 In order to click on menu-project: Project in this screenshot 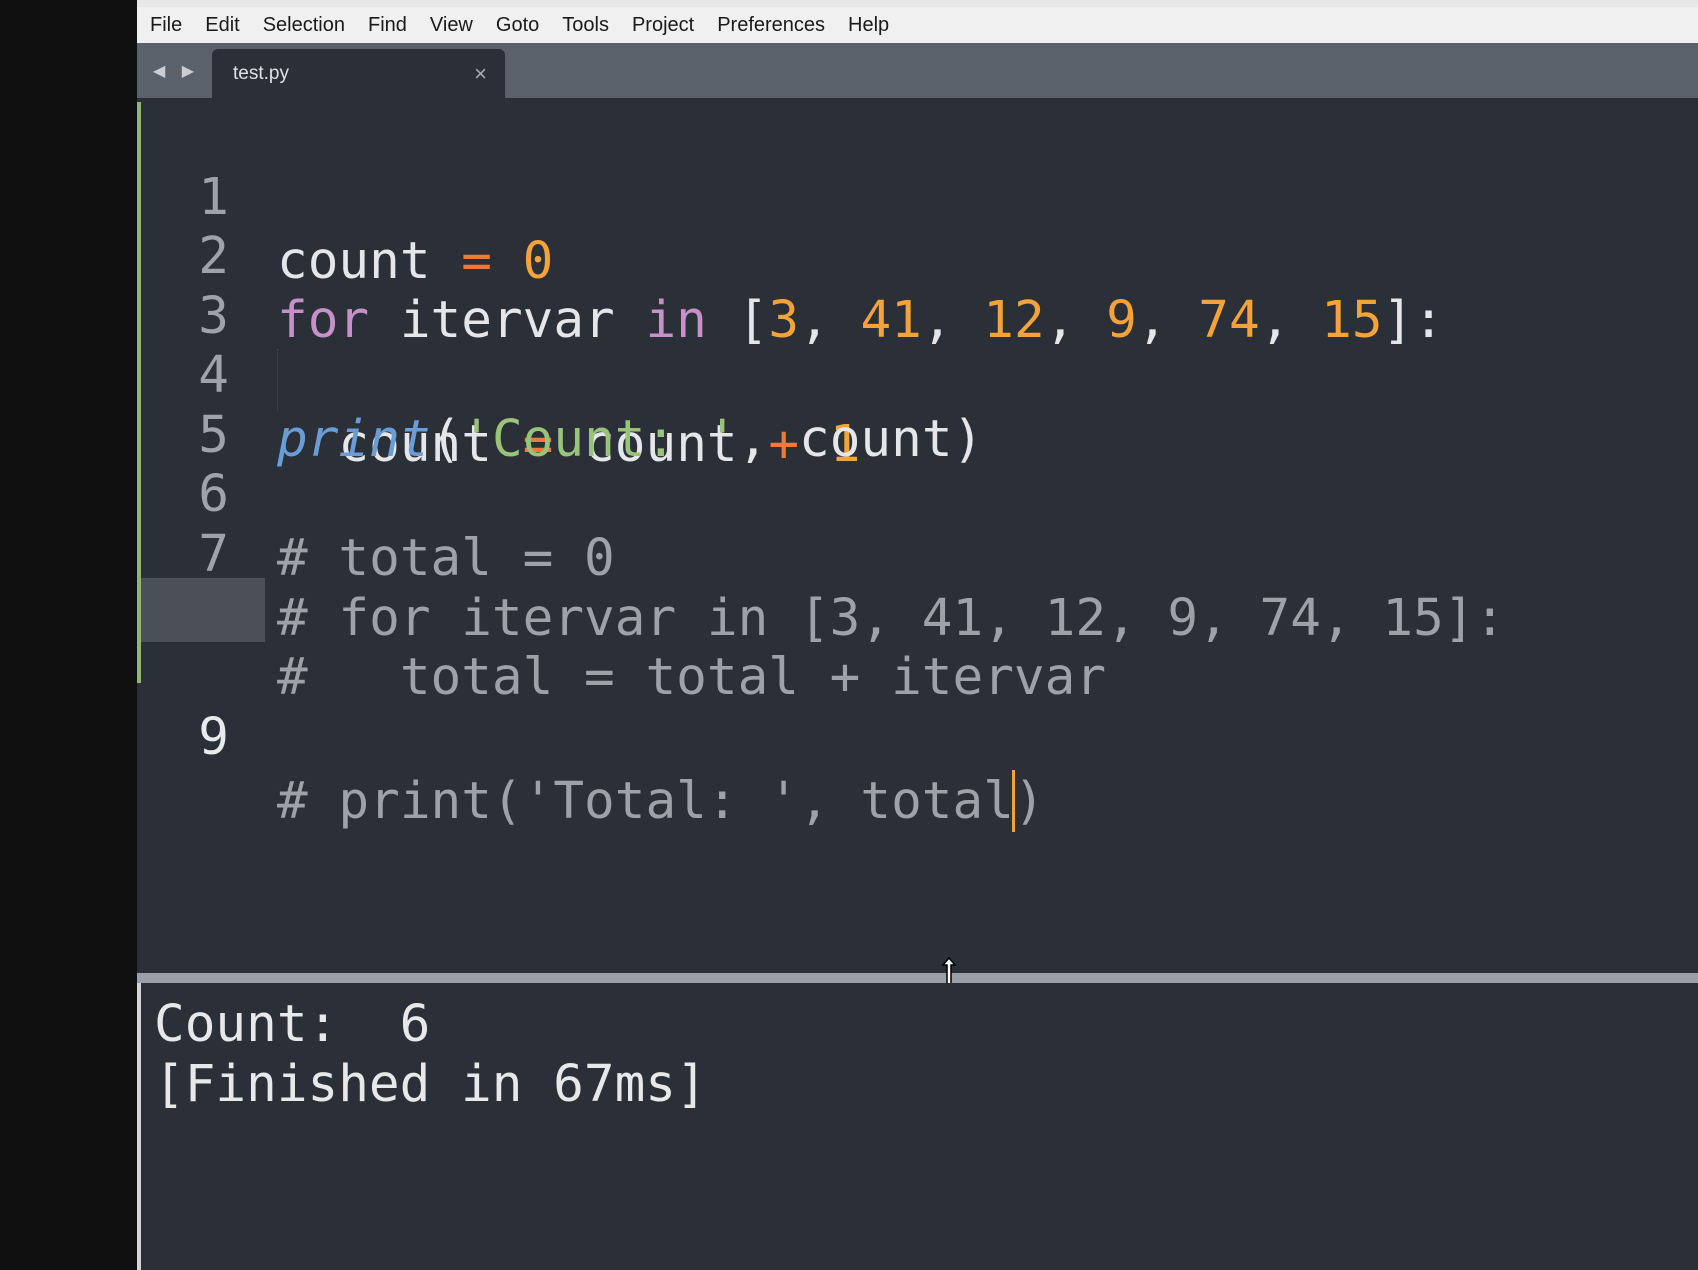, I will do `click(663, 25)`.